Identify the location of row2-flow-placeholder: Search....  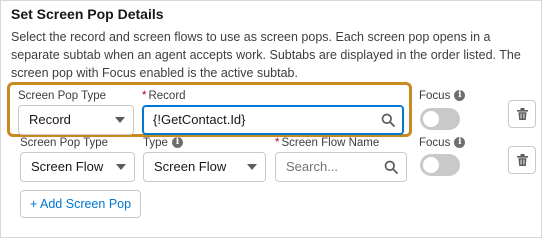
(312, 166).